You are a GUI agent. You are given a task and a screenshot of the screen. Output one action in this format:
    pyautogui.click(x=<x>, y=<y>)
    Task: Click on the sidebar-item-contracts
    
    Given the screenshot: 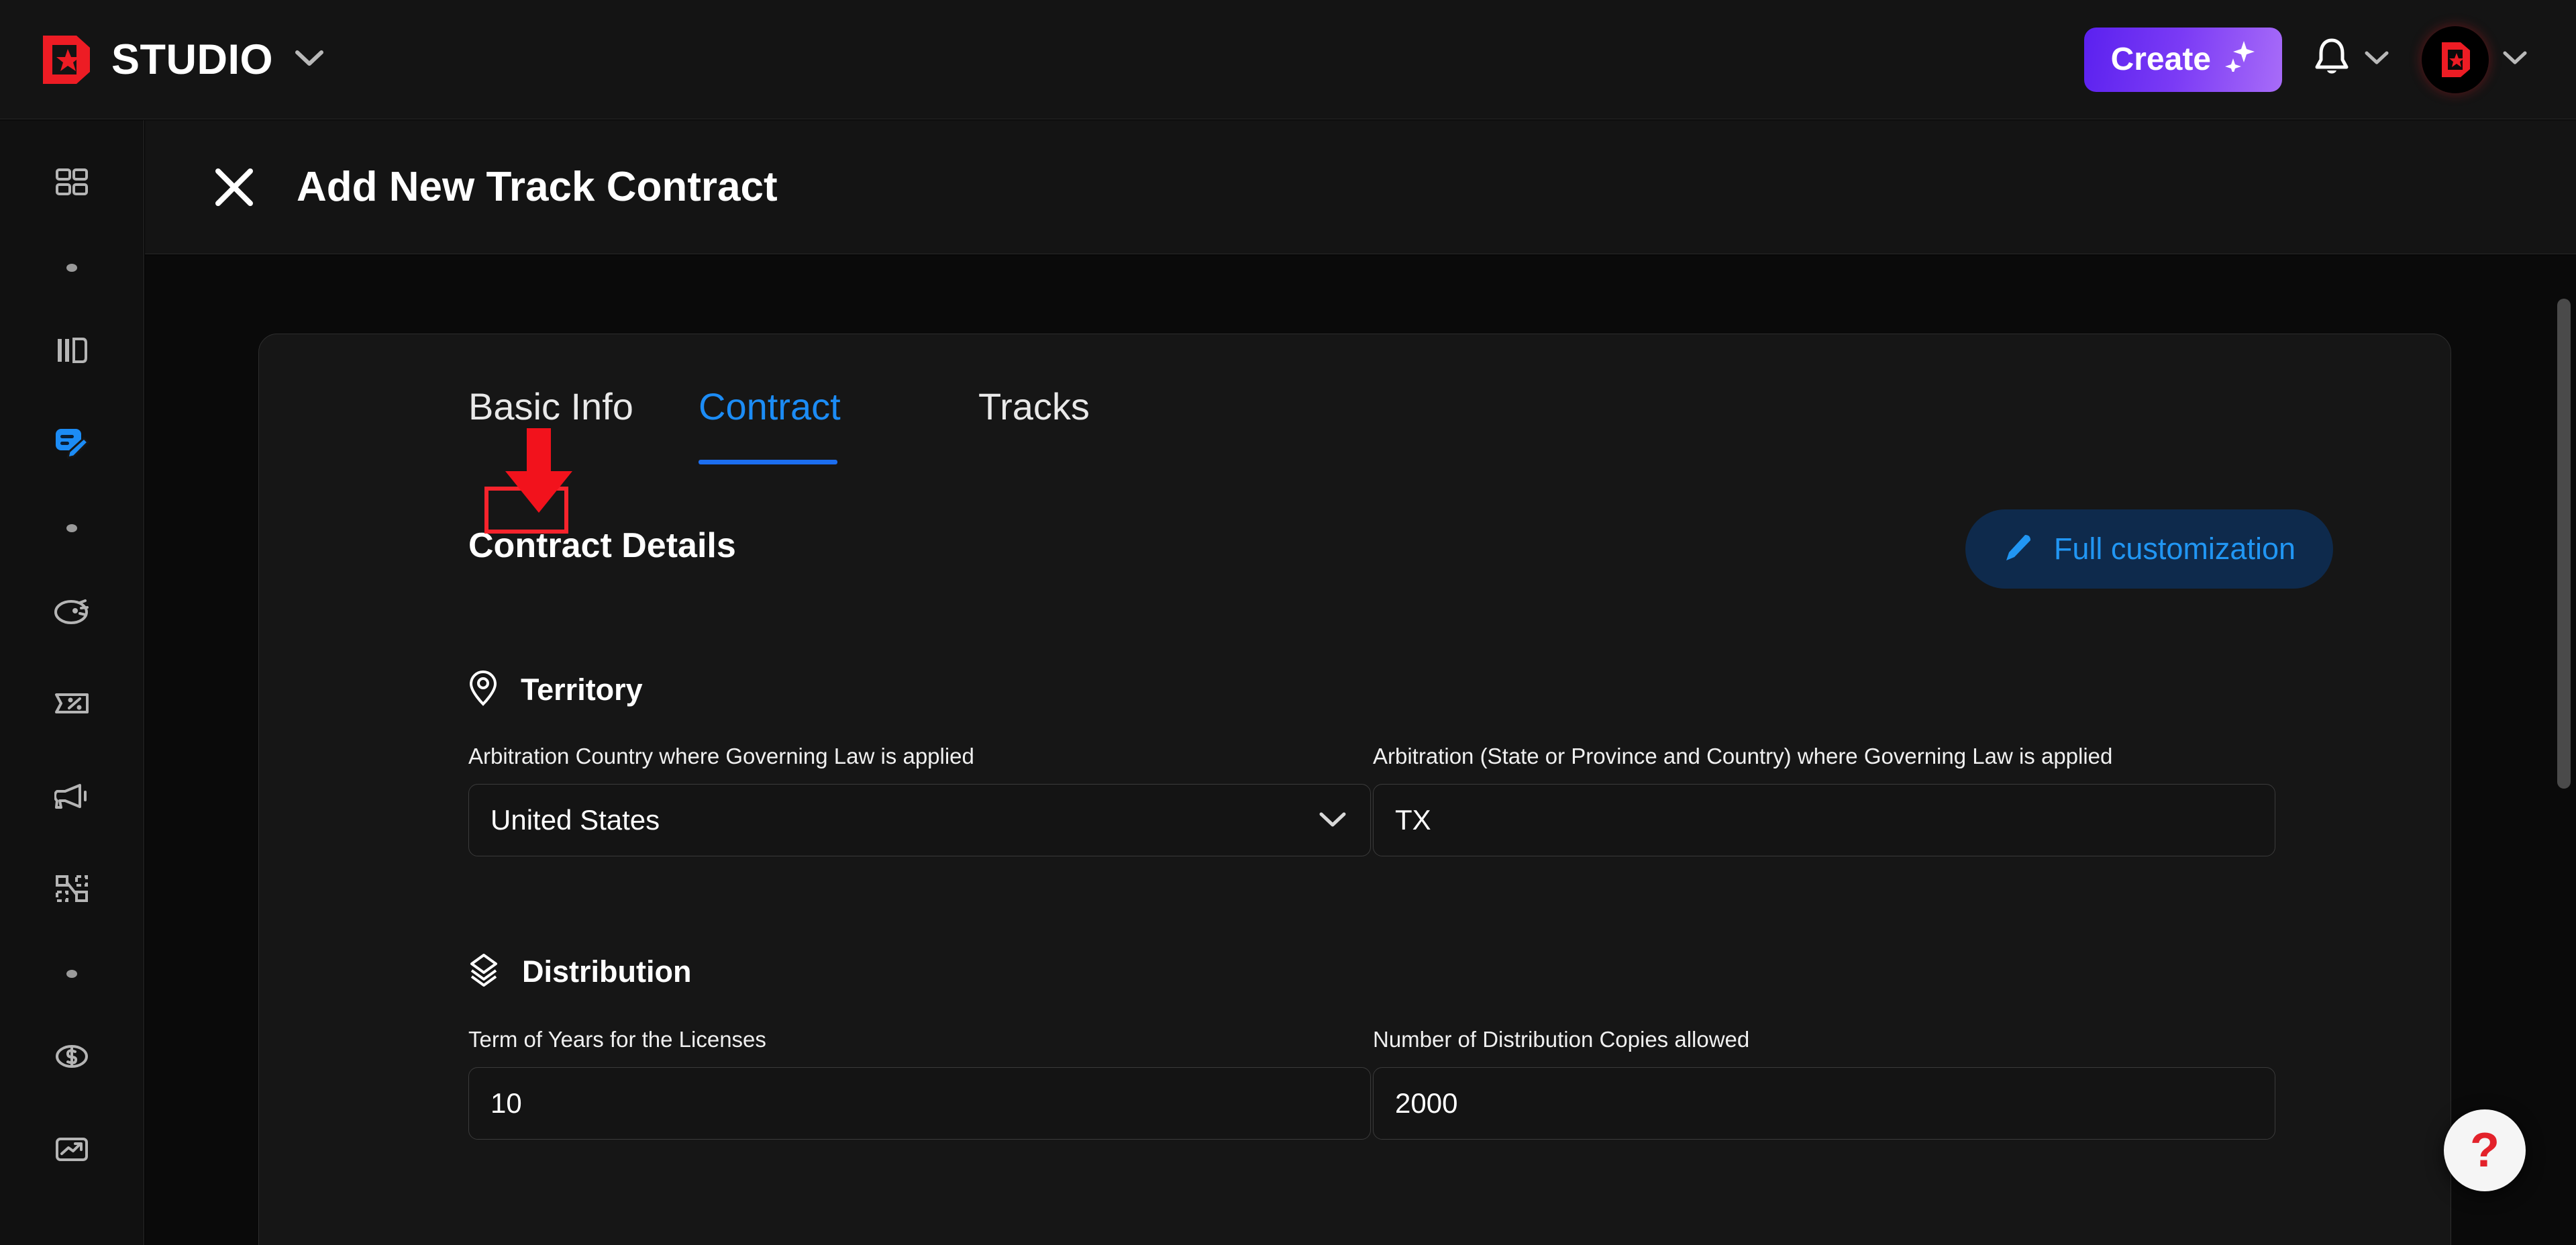 What is the action you would take?
    pyautogui.click(x=72, y=444)
    